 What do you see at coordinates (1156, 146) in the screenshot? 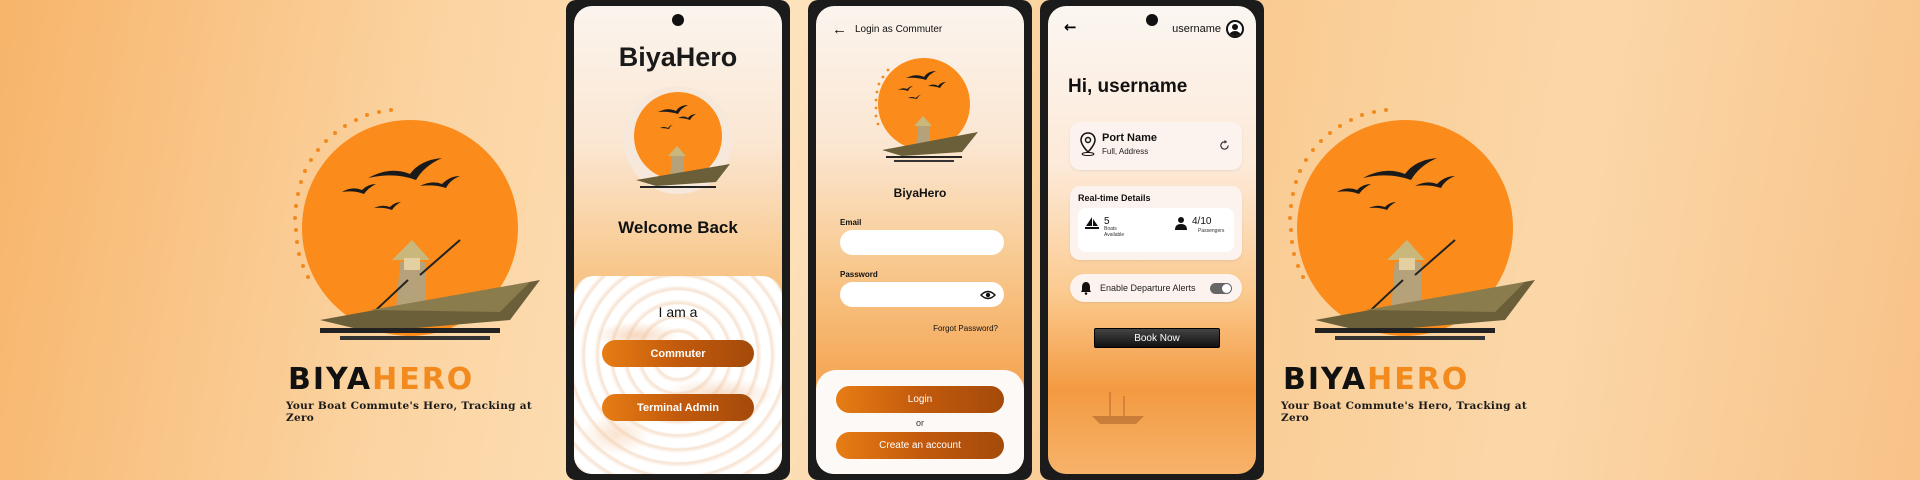
I see `port-card: Port Name Full, Address` at bounding box center [1156, 146].